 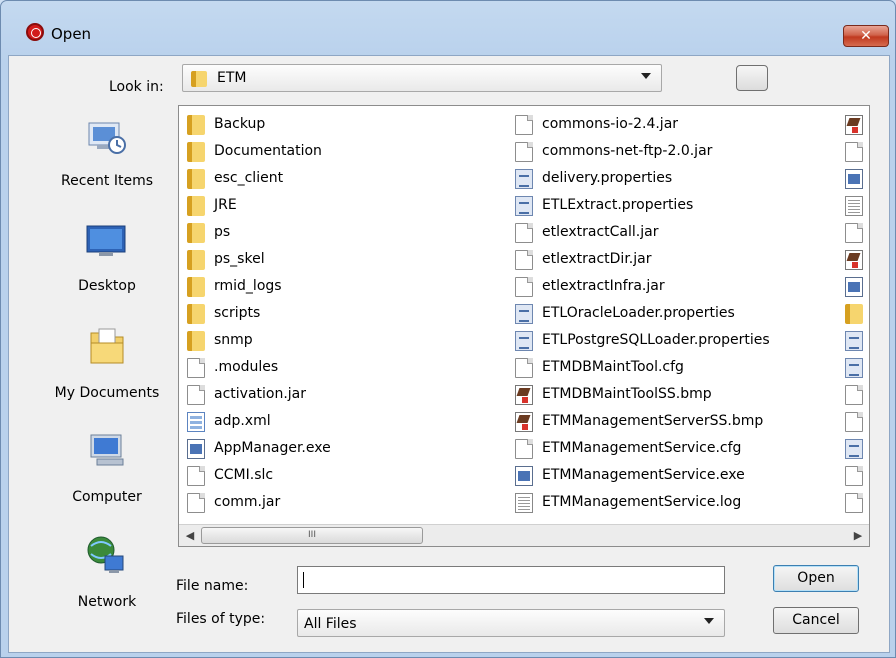 What do you see at coordinates (816, 578) in the screenshot?
I see `open-button: Open` at bounding box center [816, 578].